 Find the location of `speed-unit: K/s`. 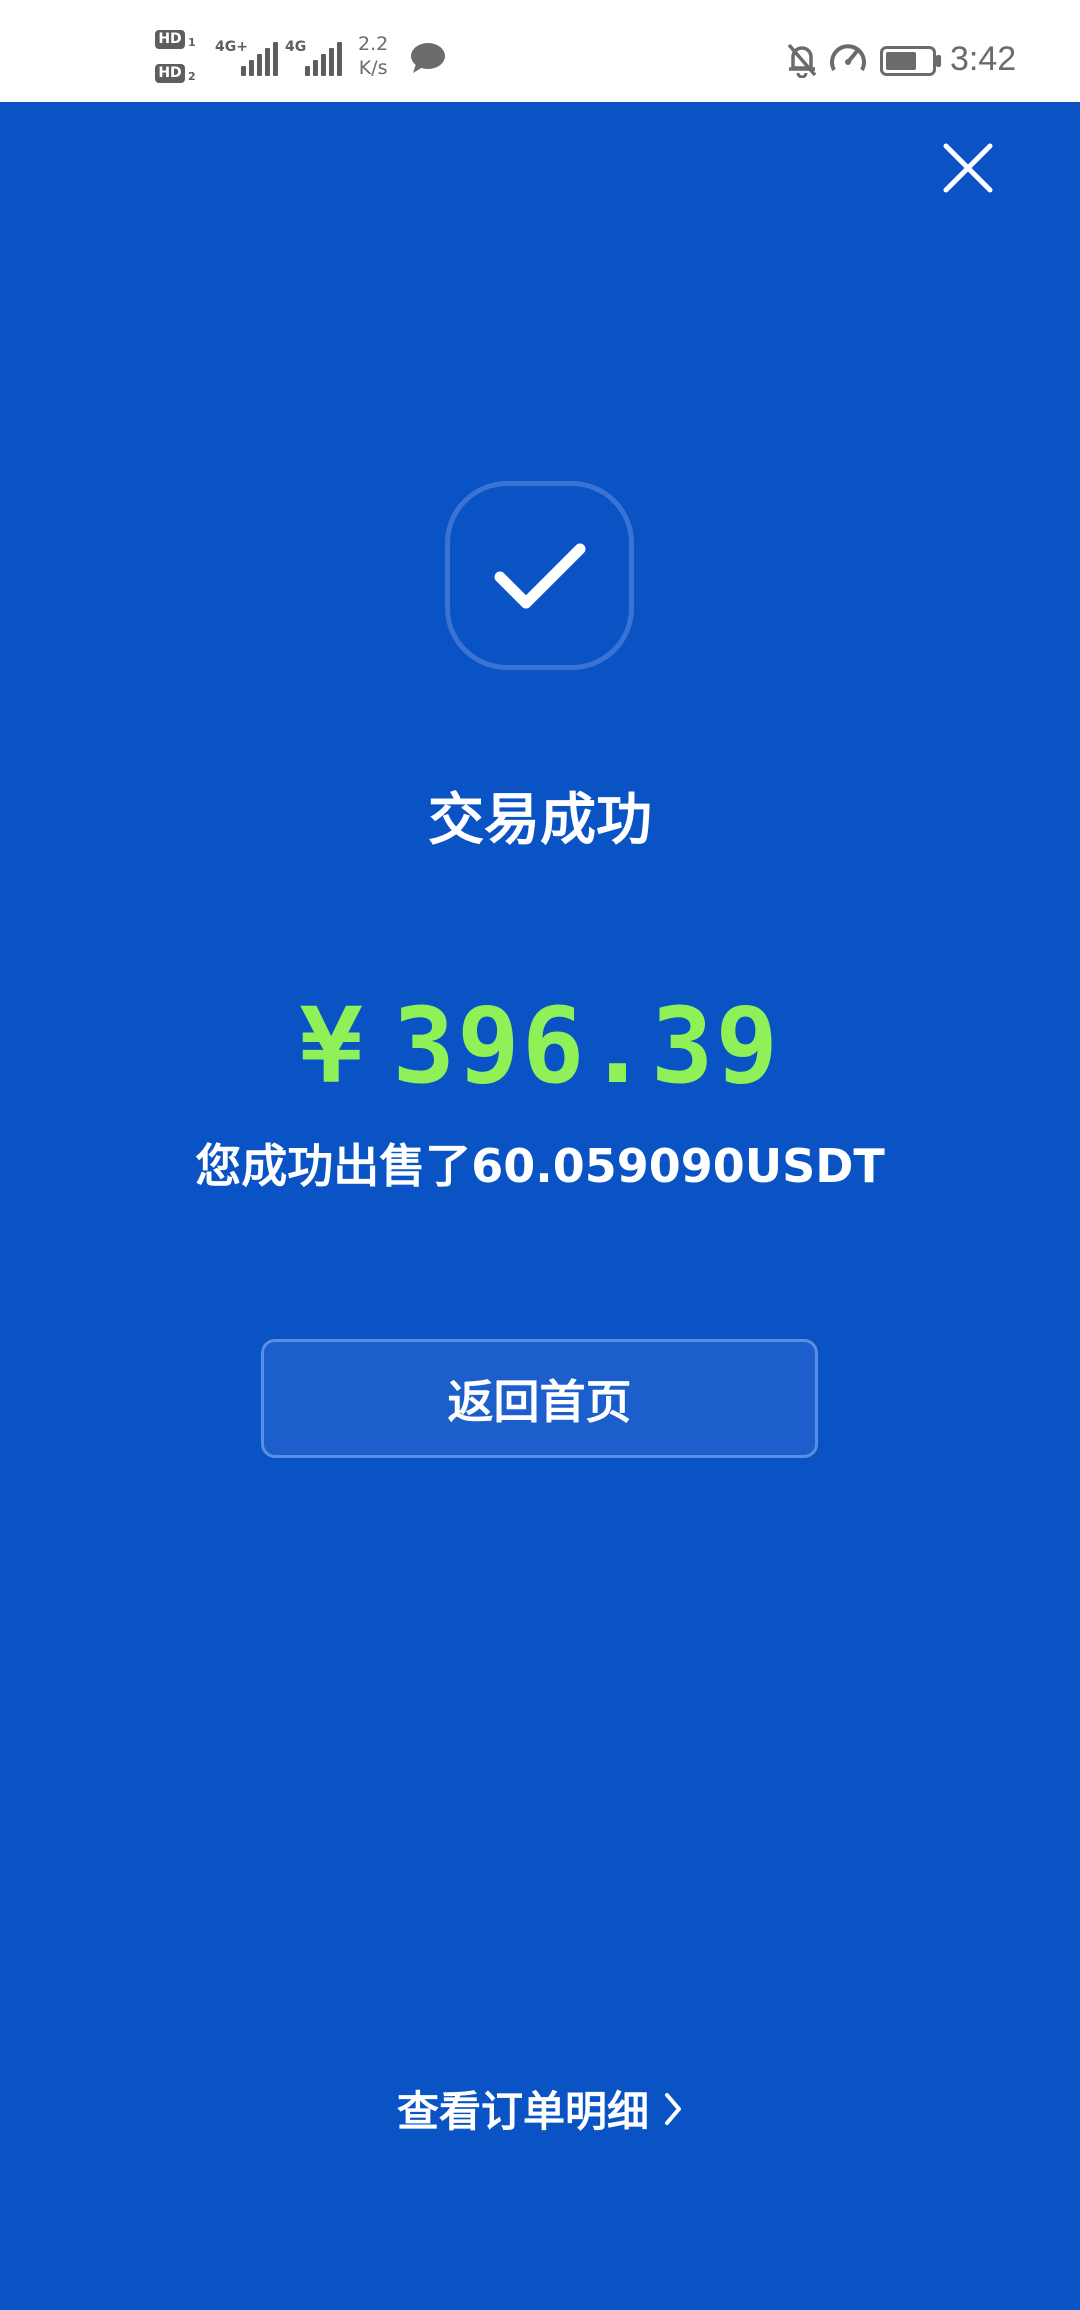

speed-unit: K/s is located at coordinates (373, 68).